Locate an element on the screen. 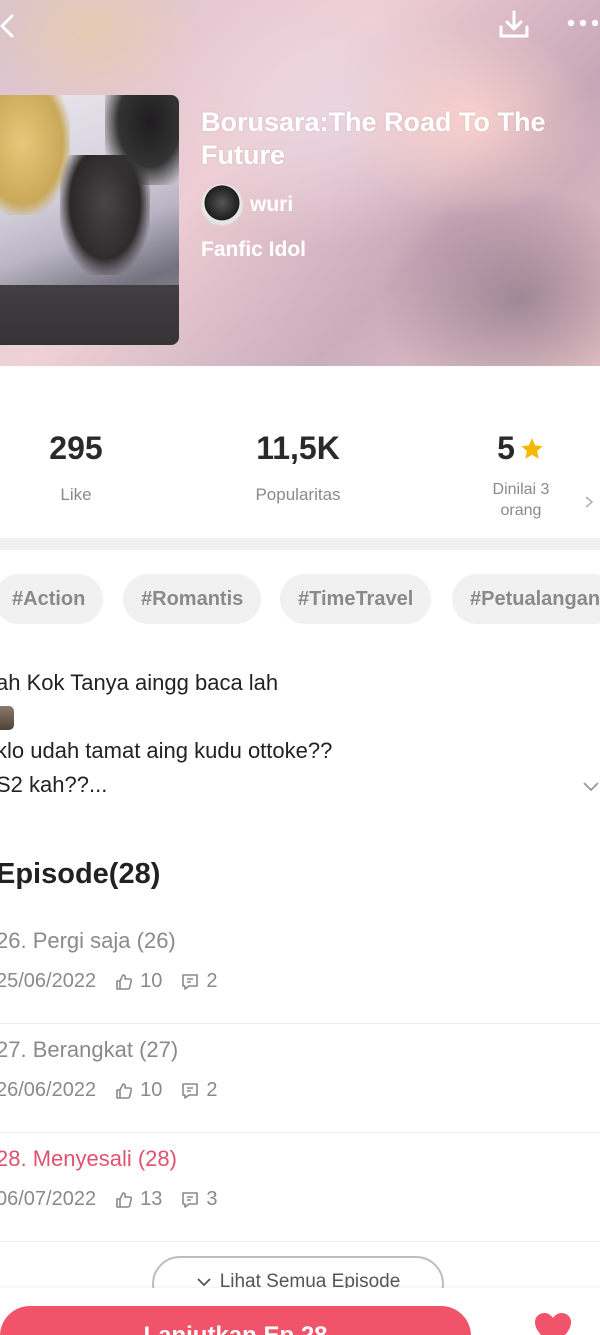  episode-item: 26. Pergi saja (26) 25/06/2022 10 2 is located at coordinates (300, 969).